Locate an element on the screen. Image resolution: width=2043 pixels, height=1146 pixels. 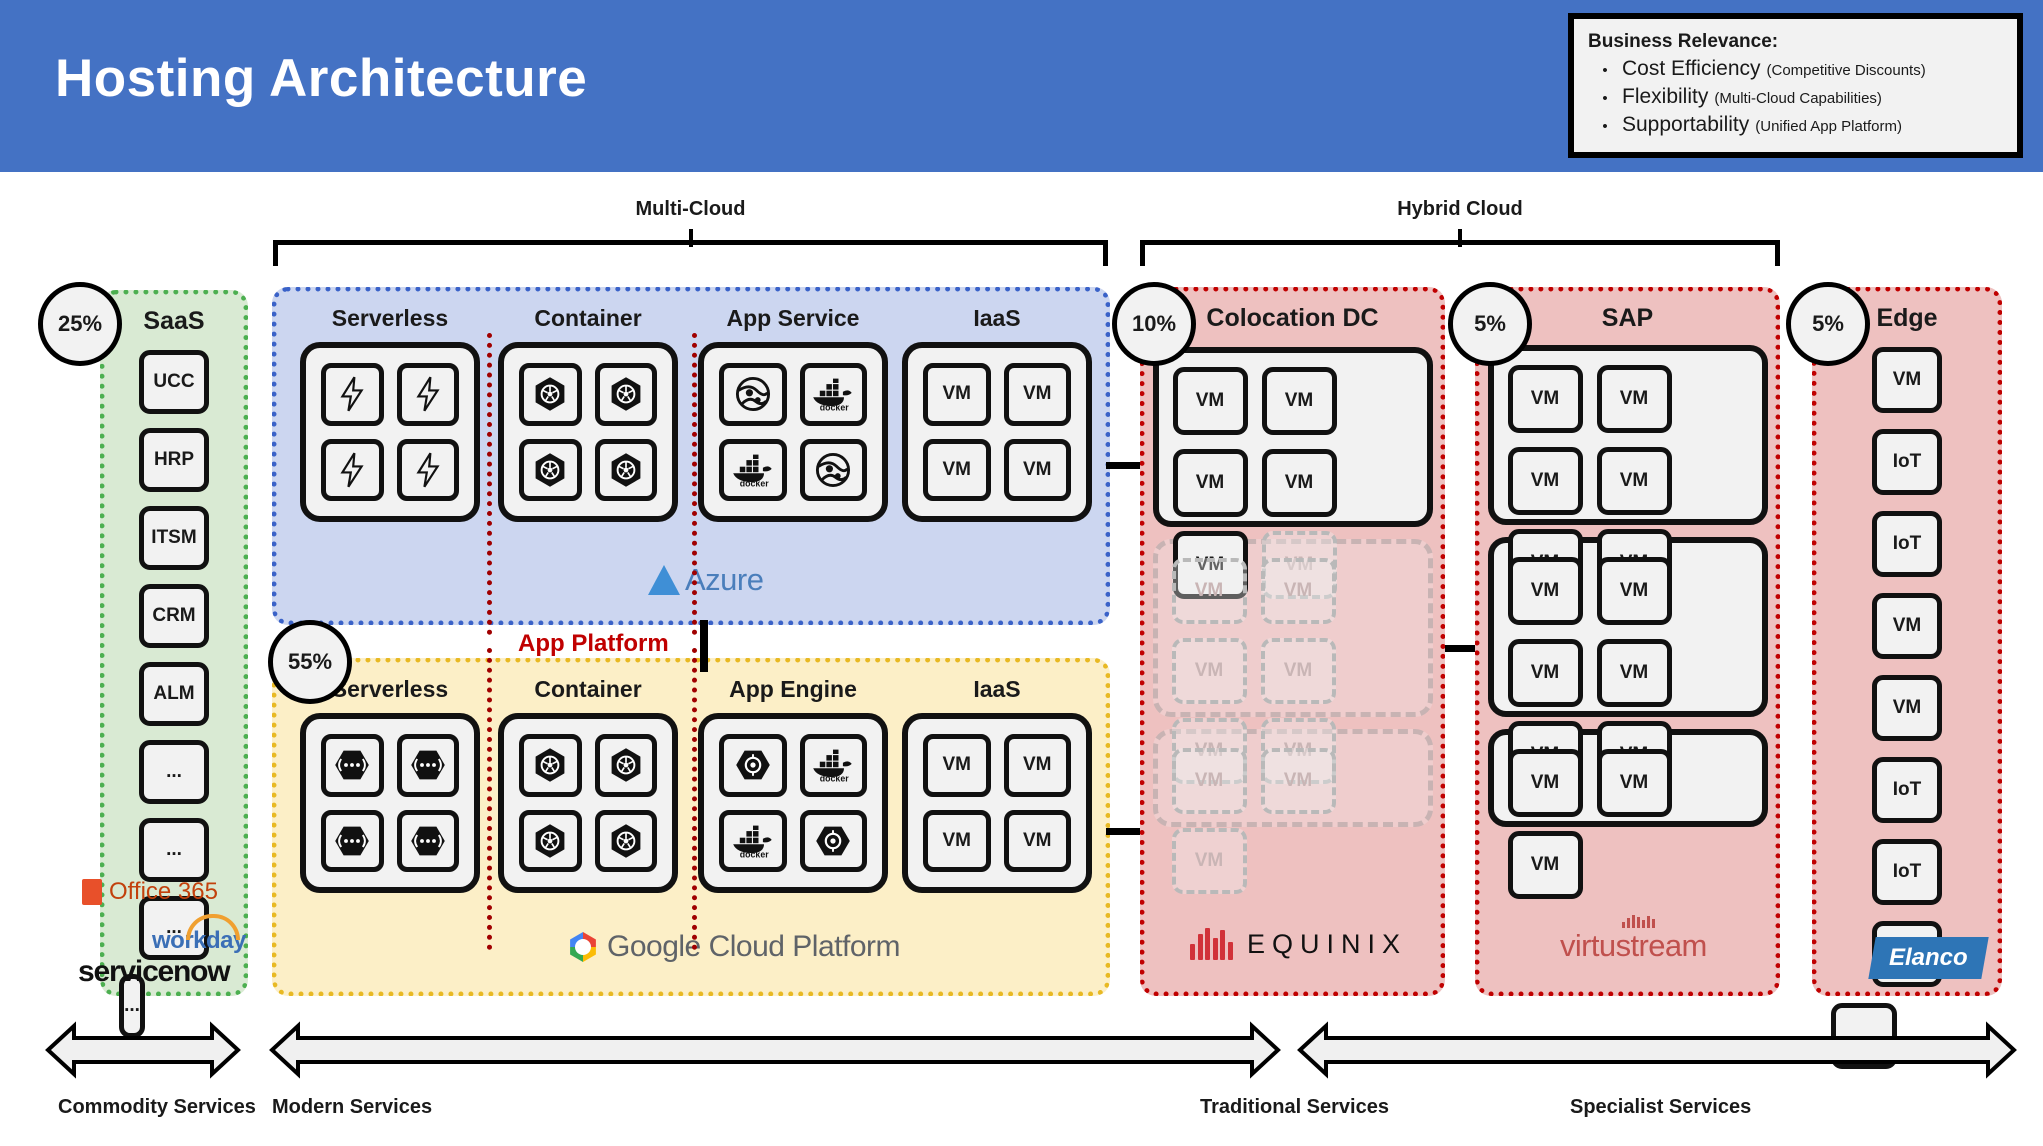
app-platform-boundary-left-upper is located at coordinates (489, 484).